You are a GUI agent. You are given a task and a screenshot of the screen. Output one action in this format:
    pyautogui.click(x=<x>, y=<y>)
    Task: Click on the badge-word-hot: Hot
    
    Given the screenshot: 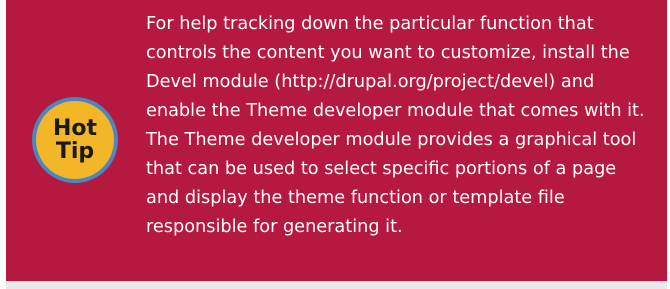 What is the action you would take?
    pyautogui.click(x=75, y=128)
    